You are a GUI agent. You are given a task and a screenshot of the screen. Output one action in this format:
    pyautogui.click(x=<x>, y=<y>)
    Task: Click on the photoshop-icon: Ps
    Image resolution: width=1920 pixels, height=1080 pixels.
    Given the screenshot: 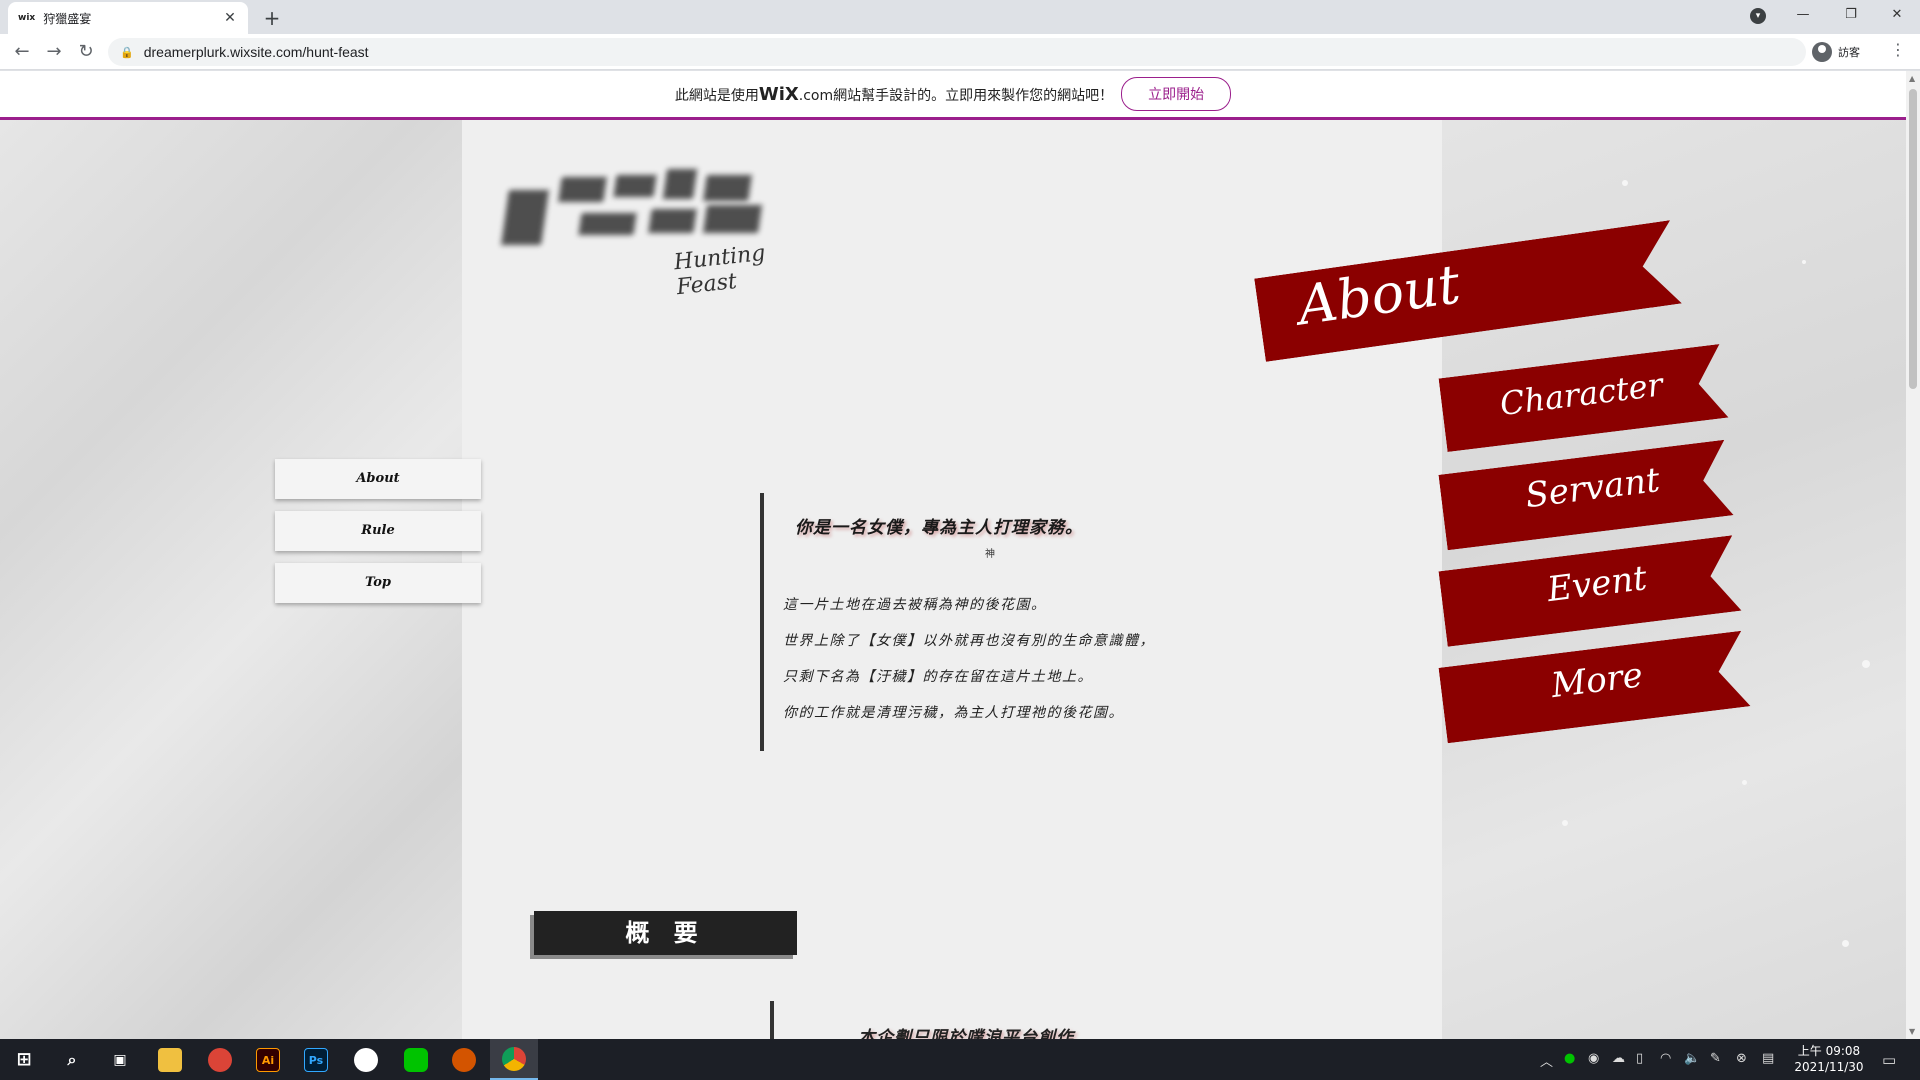 What is the action you would take?
    pyautogui.click(x=316, y=1059)
    